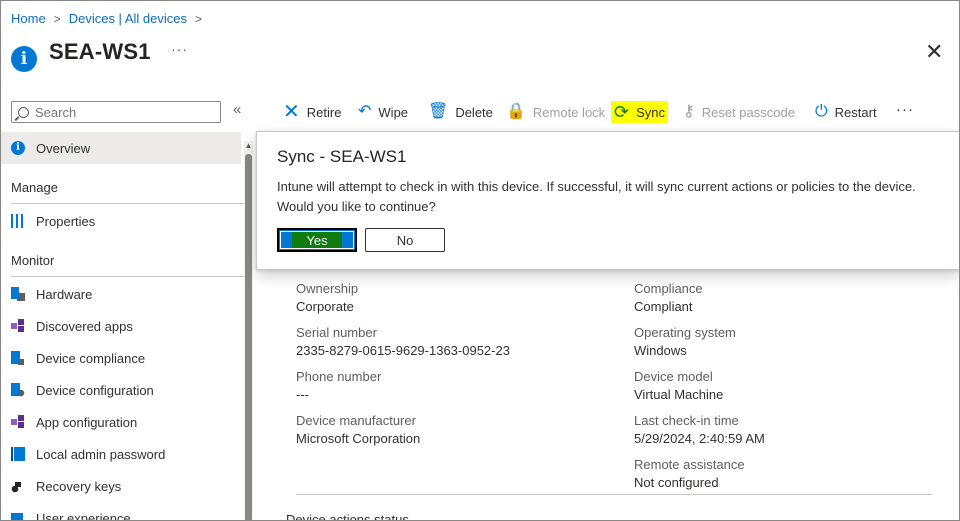  What do you see at coordinates (23, 112) in the screenshot?
I see `search-icon` at bounding box center [23, 112].